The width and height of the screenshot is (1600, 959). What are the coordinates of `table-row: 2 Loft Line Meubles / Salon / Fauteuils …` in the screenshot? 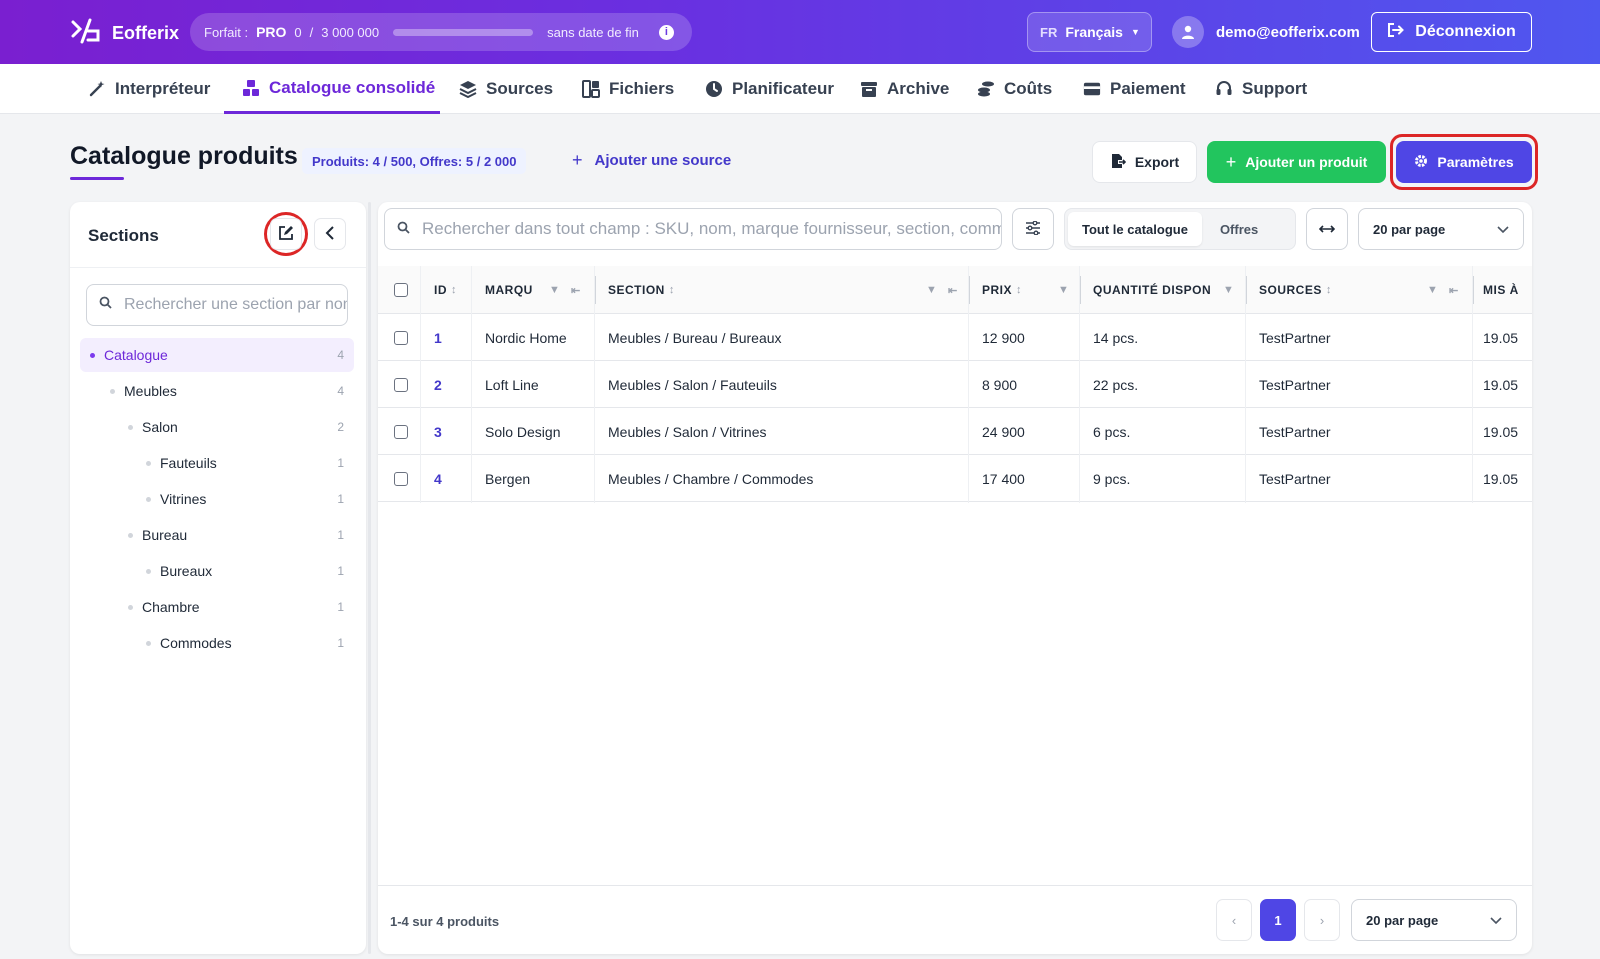 It's located at (955, 384).